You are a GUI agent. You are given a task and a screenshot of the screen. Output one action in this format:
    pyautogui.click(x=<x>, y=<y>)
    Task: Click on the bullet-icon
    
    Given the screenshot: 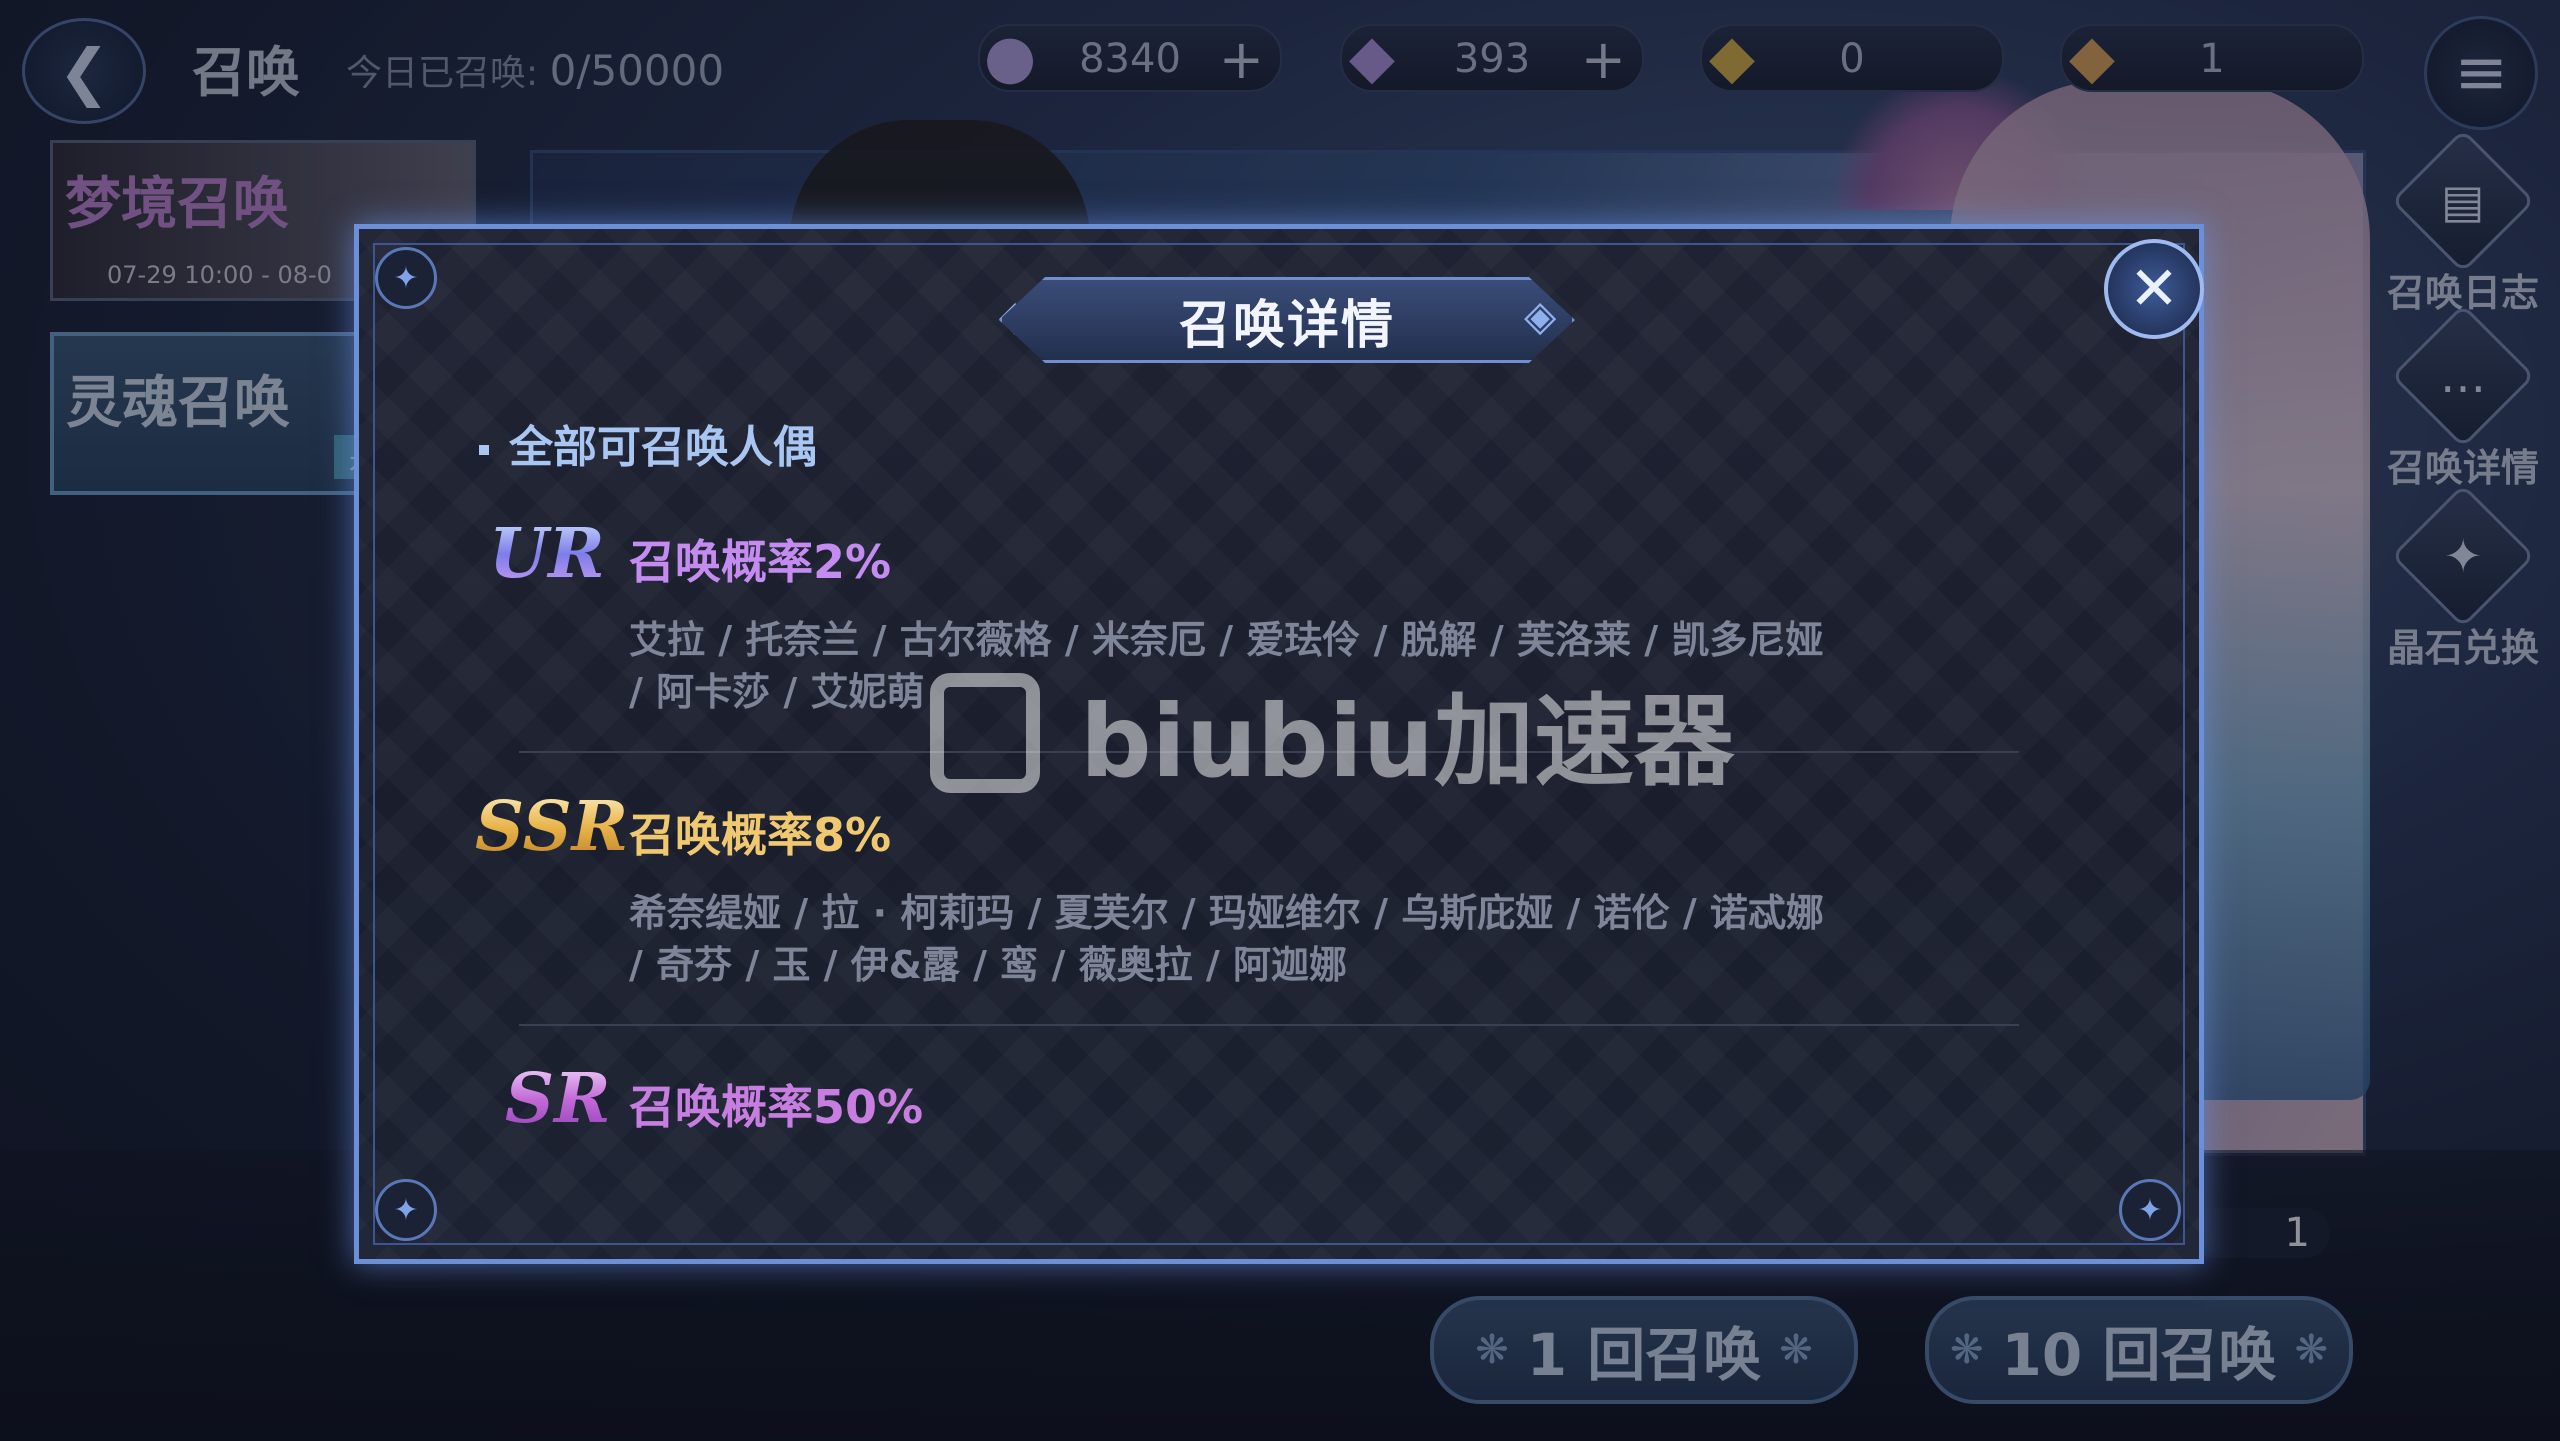 What is the action you would take?
    pyautogui.click(x=484, y=450)
    